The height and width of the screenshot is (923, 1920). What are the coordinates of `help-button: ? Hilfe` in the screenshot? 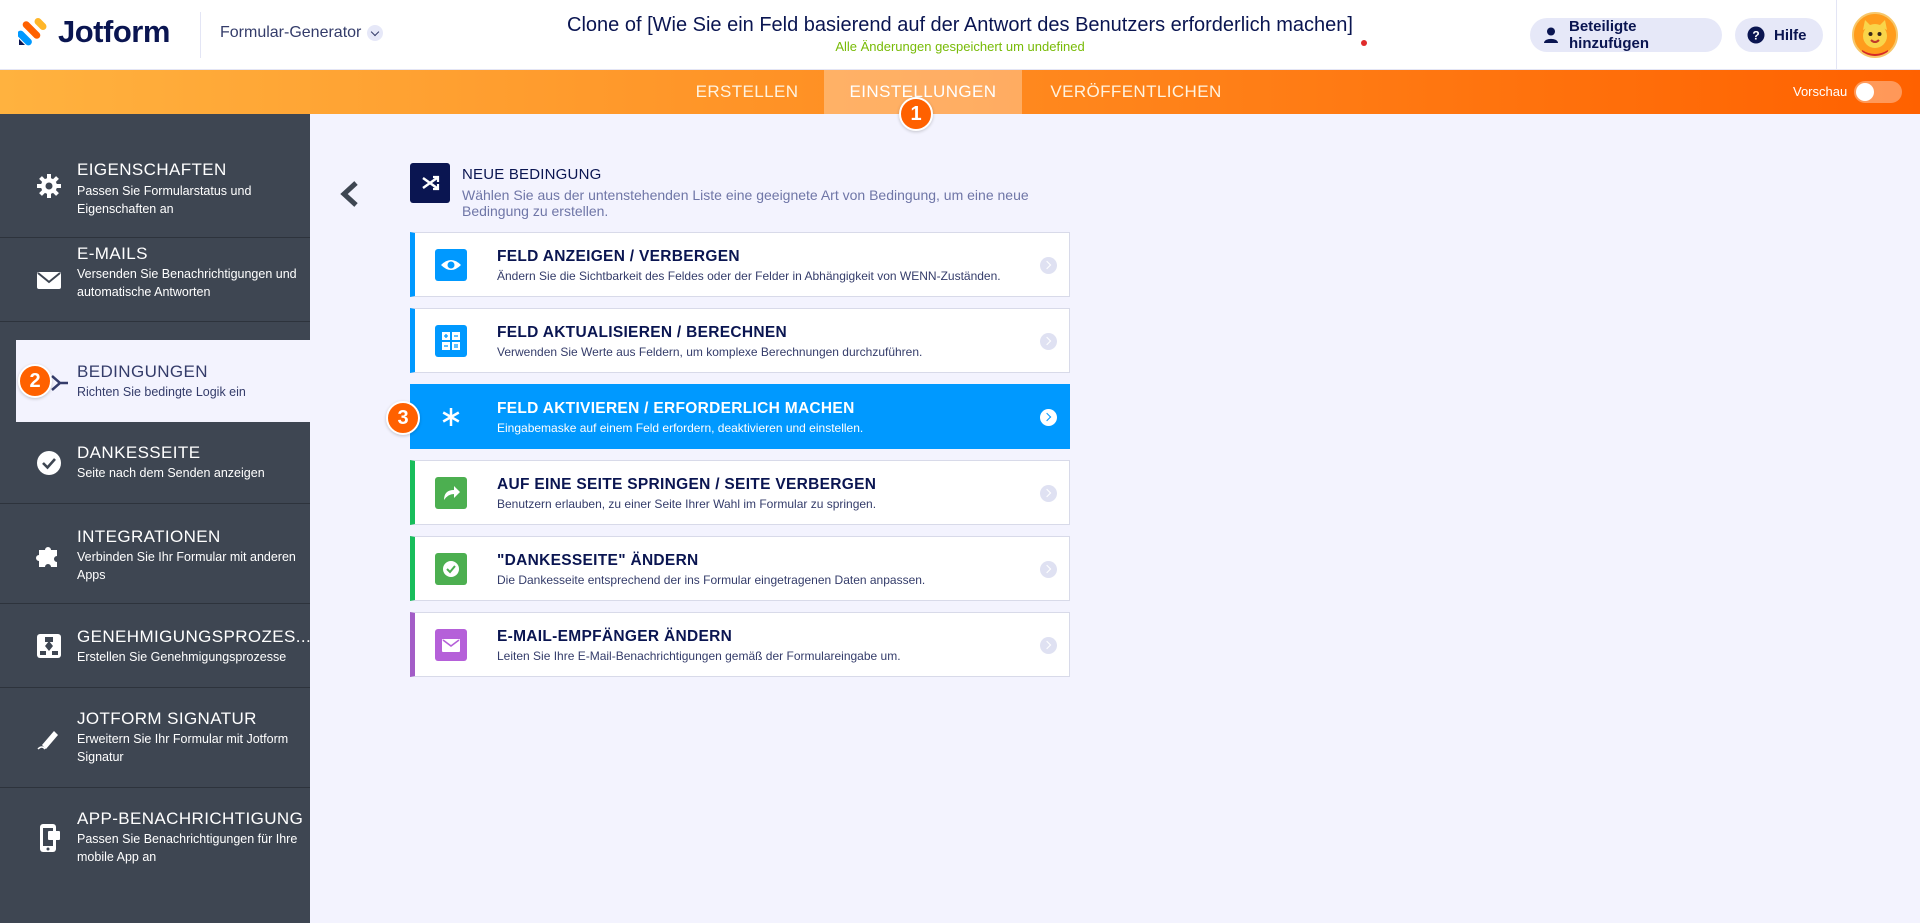 It's located at (1779, 35).